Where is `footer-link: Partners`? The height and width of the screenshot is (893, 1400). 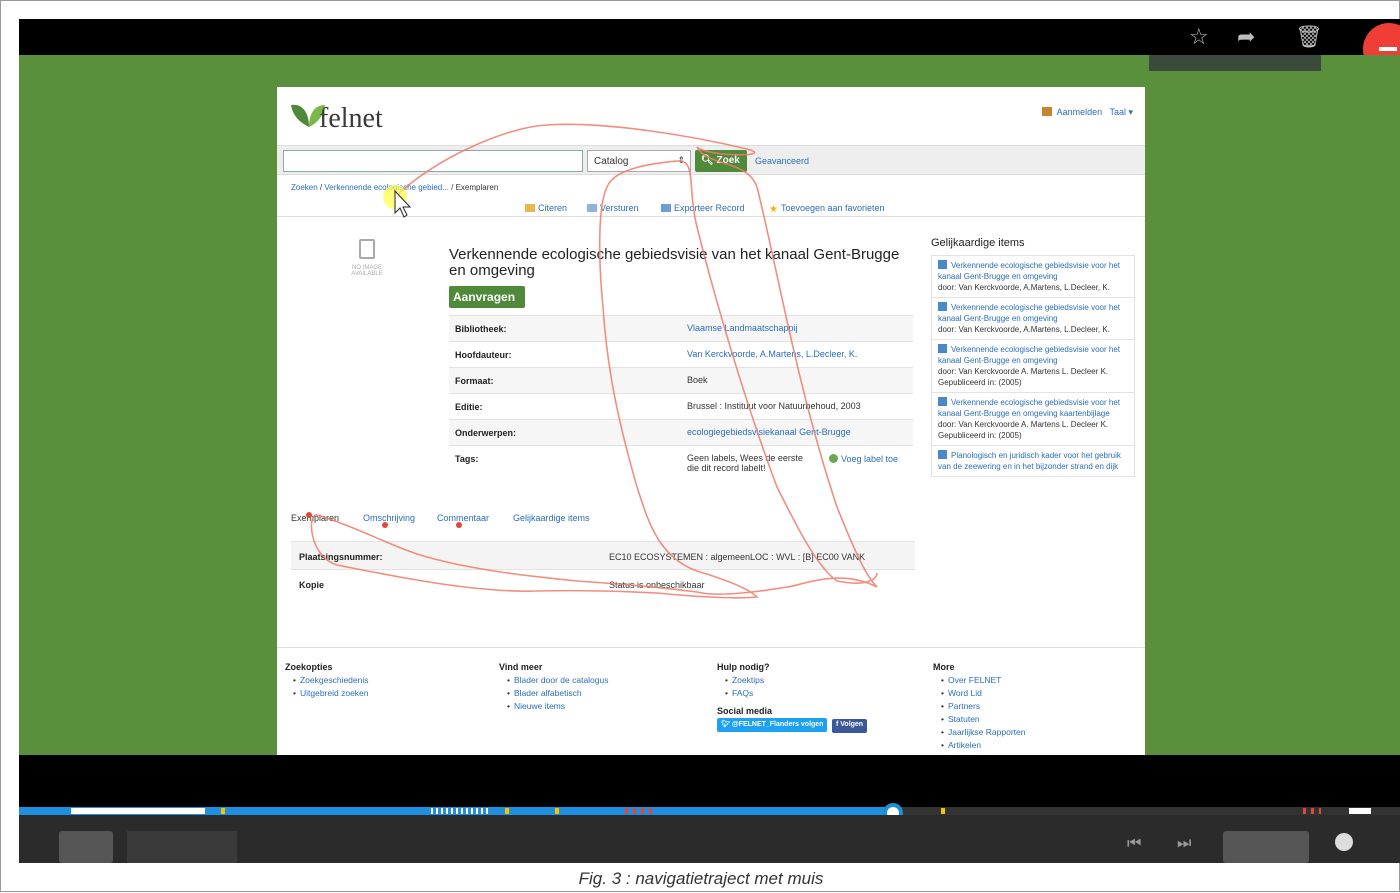 footer-link: Partners is located at coordinates (979, 706).